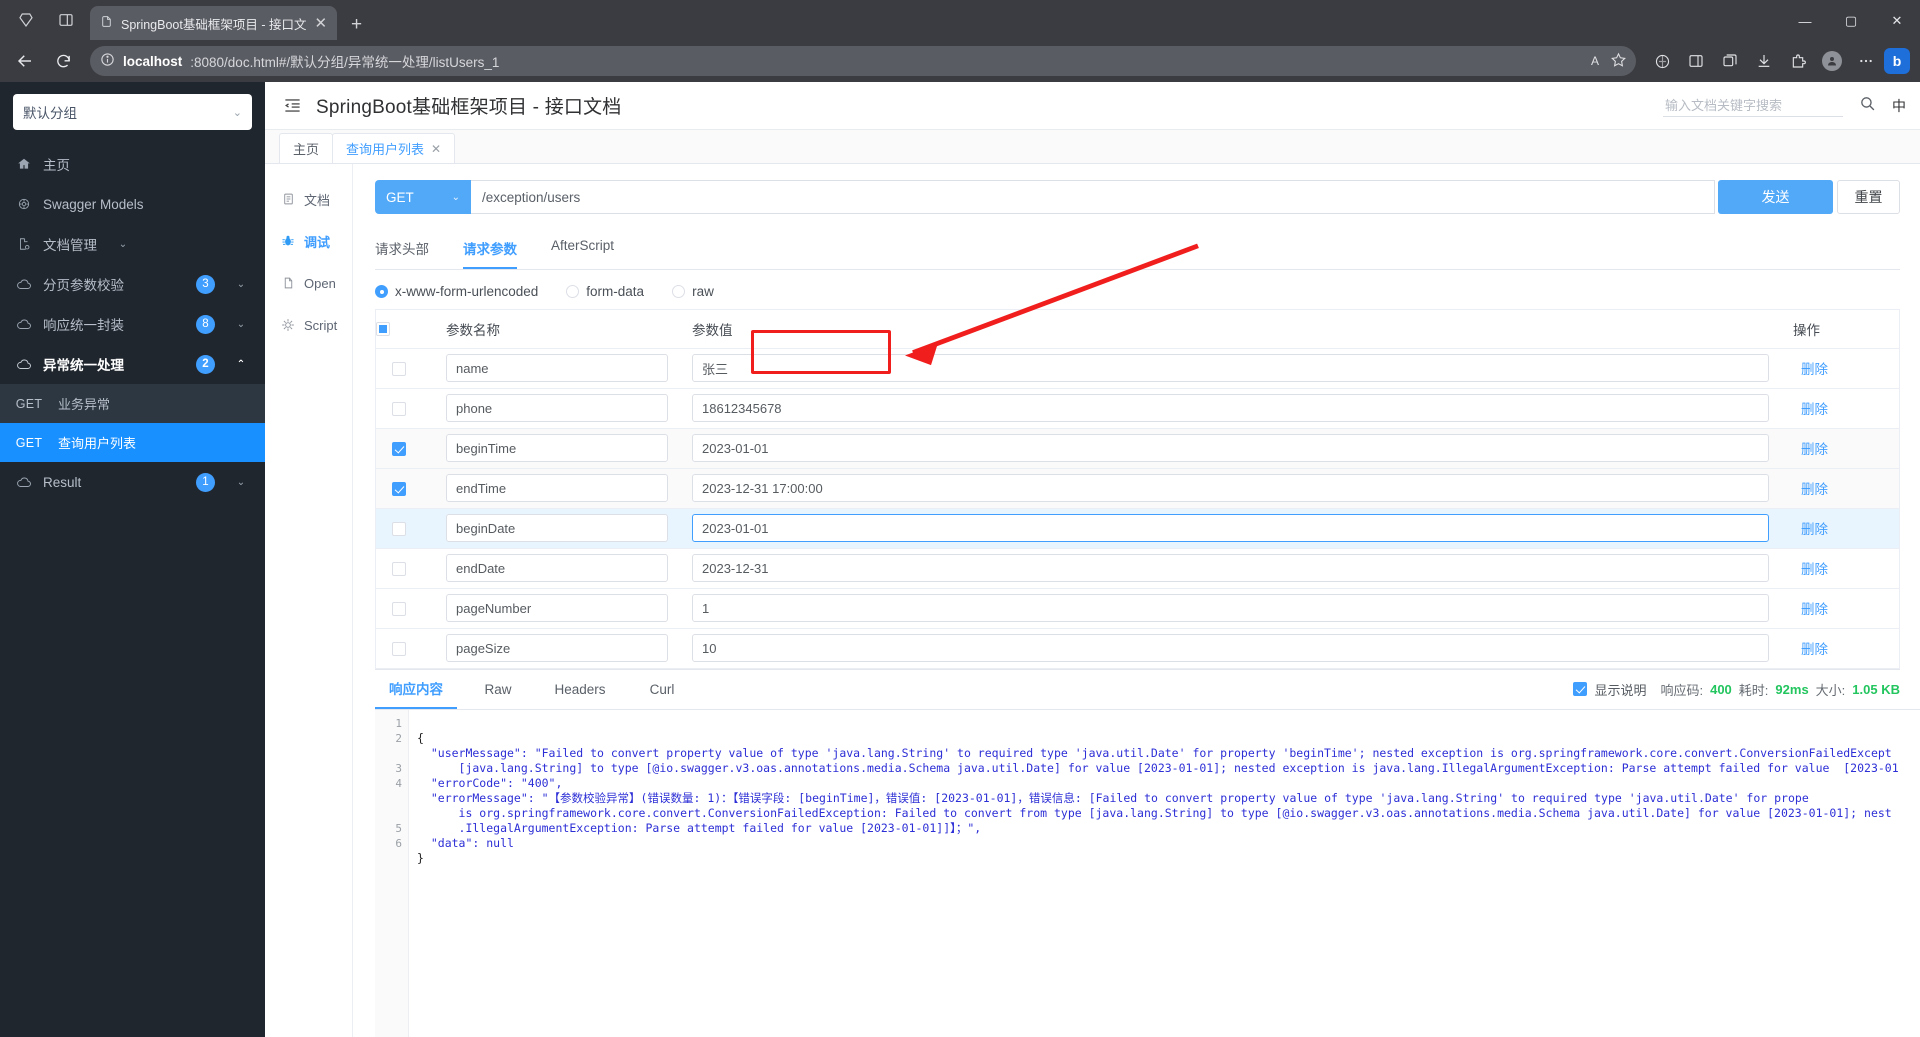 The height and width of the screenshot is (1037, 1920). Describe the element at coordinates (402, 253) in the screenshot. I see `tab-request-headers: 请求头部` at that location.